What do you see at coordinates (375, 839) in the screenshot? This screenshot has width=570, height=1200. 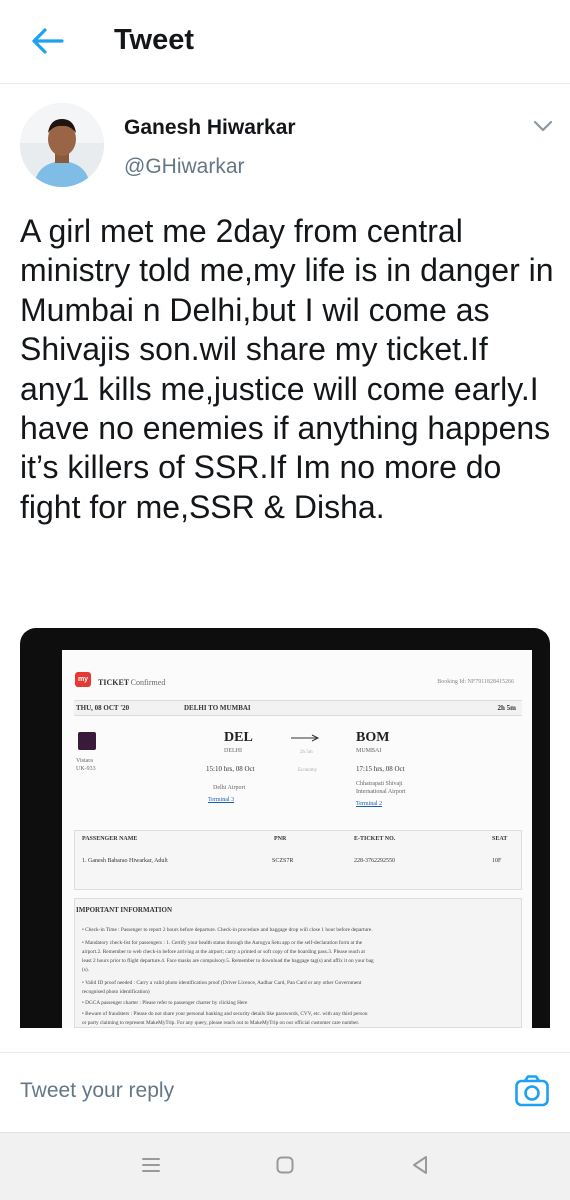 I see `eticket-header: E-TICKET NO.` at bounding box center [375, 839].